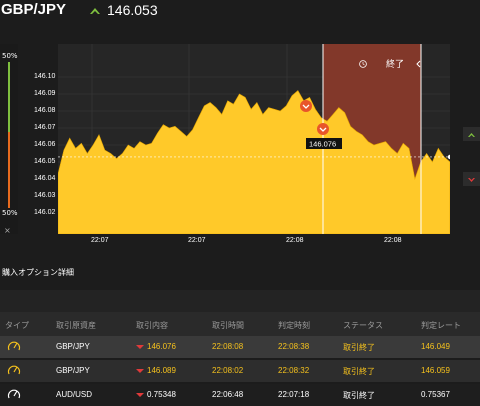  What do you see at coordinates (152, 325) in the screenshot?
I see `column-header: 取引内容` at bounding box center [152, 325].